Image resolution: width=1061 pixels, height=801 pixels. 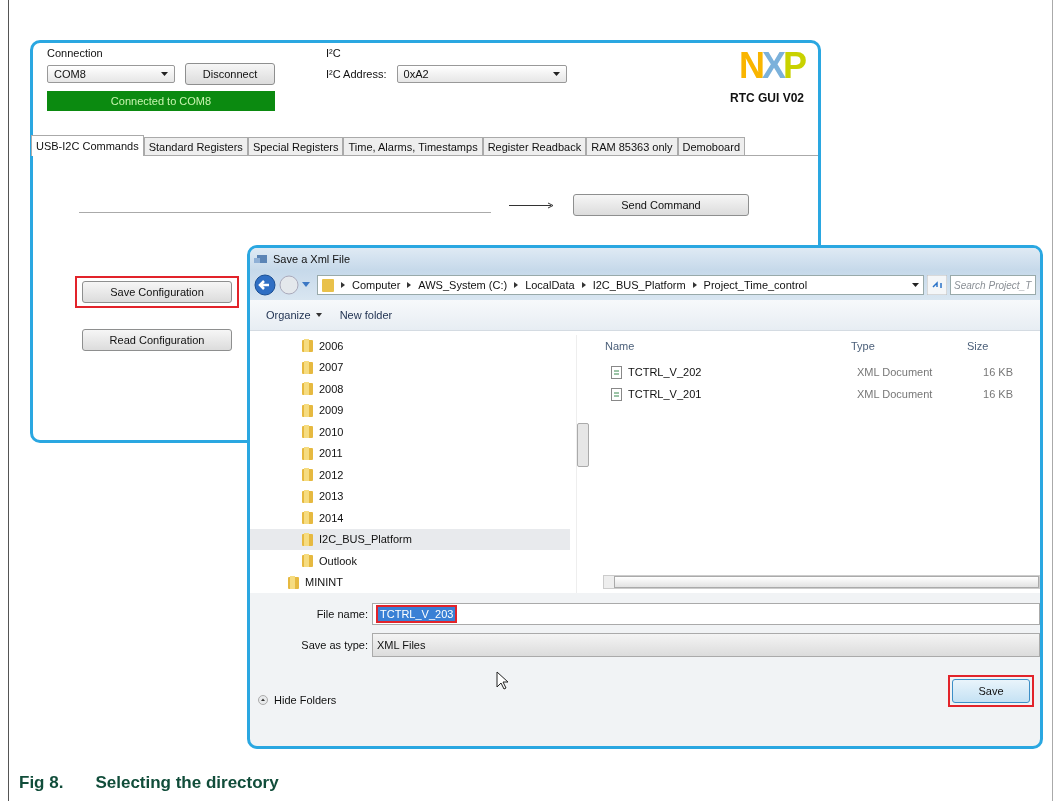 What do you see at coordinates (731, 394) in the screenshot?
I see `file-name: TCTRL_V_201` at bounding box center [731, 394].